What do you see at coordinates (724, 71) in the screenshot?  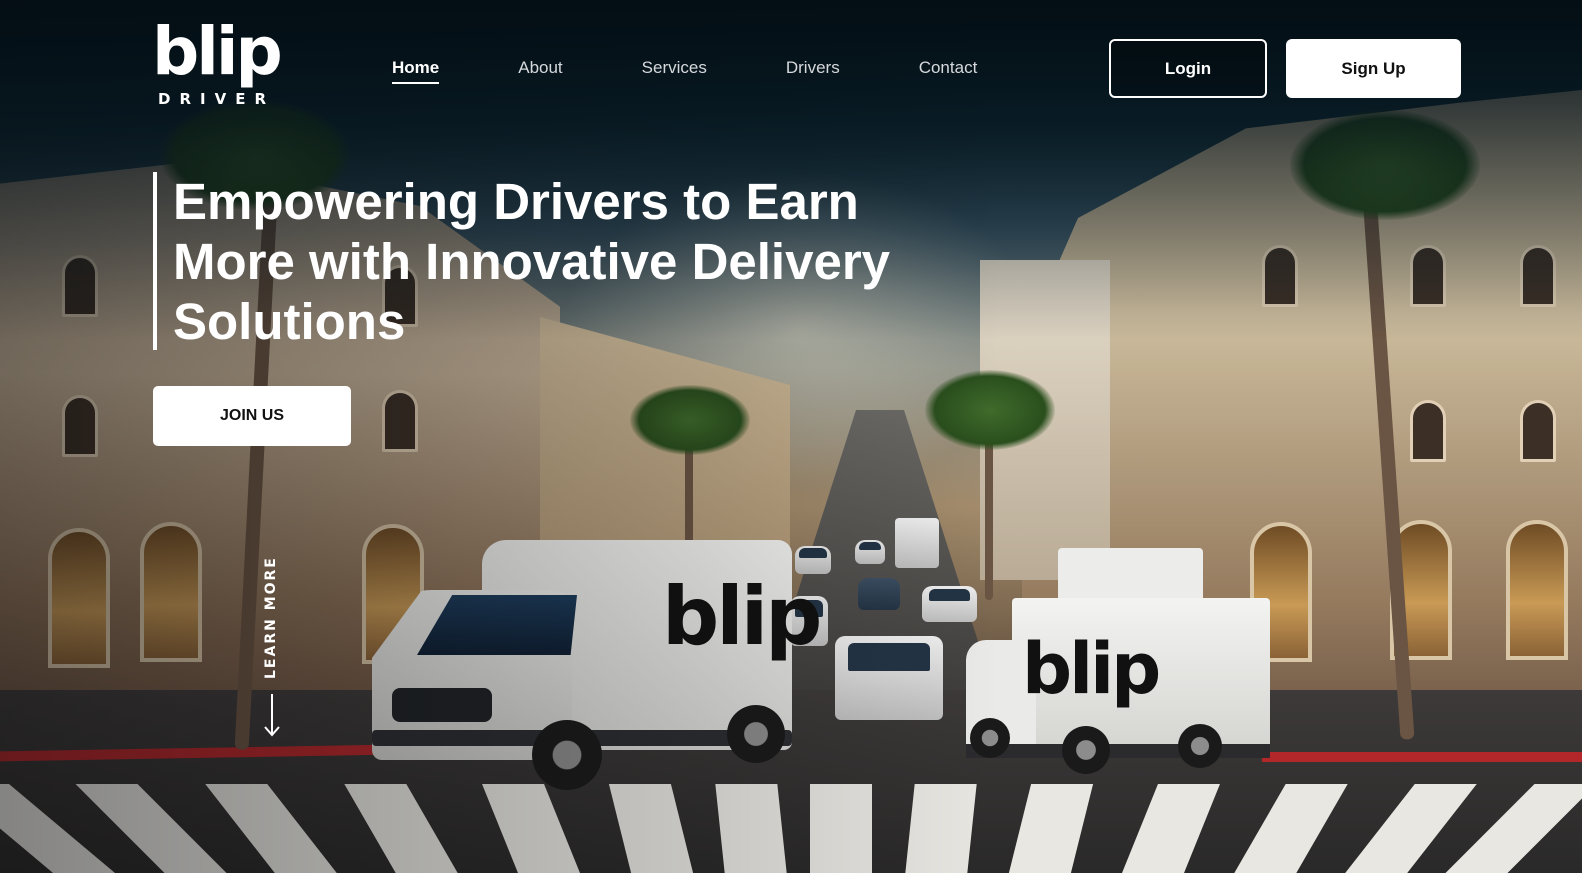 I see `main-nav: Home About Services Drivers Contact` at bounding box center [724, 71].